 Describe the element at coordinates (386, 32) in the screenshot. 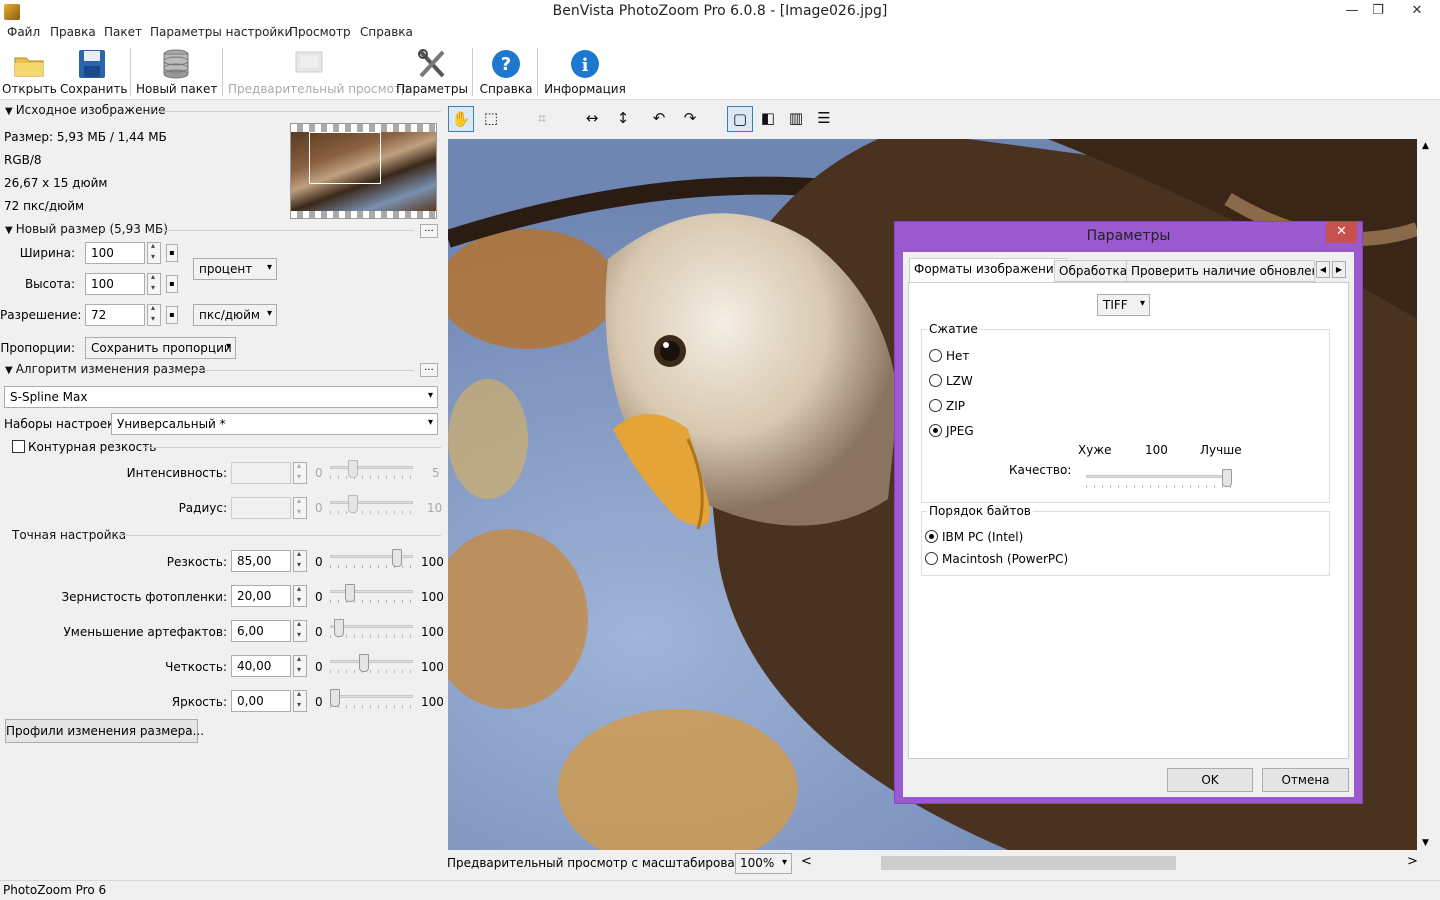

I see `menu-help: Справка` at that location.